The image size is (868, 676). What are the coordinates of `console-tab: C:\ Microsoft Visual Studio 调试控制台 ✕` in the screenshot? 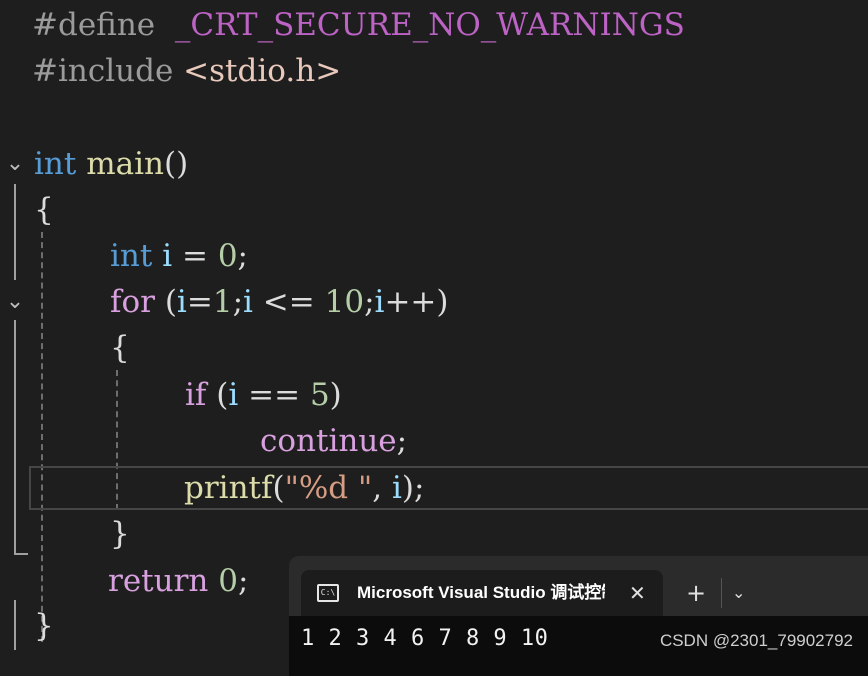 It's located at (482, 593).